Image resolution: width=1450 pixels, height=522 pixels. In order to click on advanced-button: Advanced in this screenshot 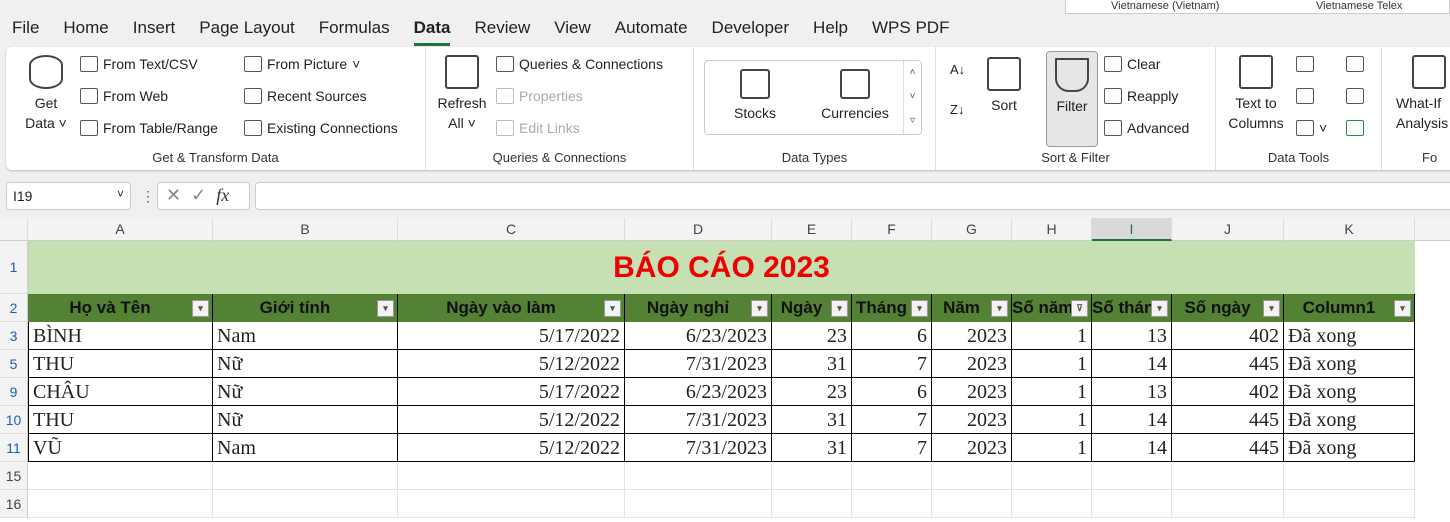, I will do `click(1146, 128)`.